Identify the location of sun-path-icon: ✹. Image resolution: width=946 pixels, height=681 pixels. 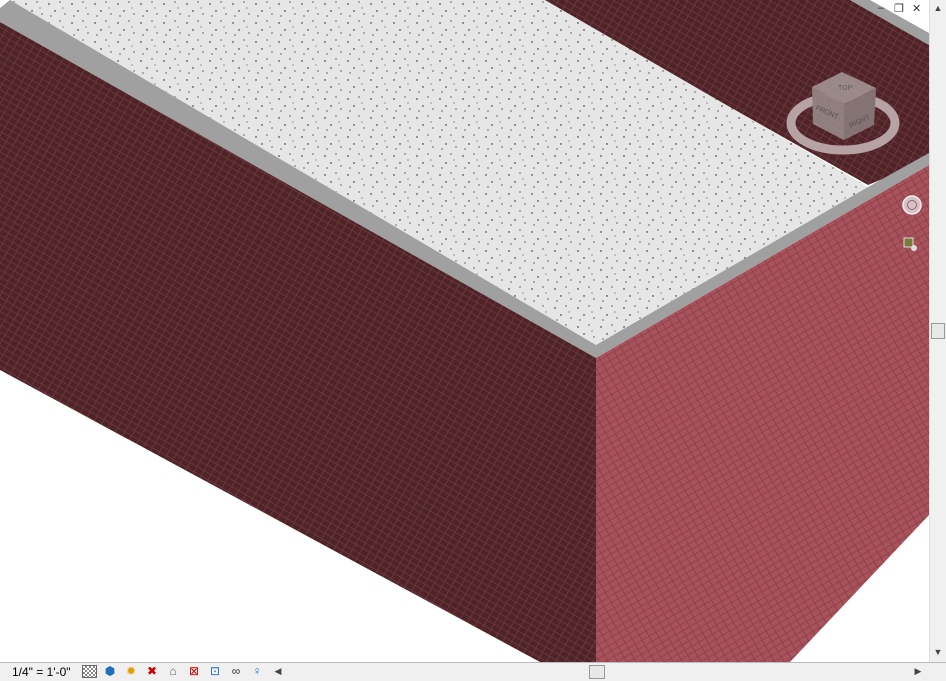
(131, 671).